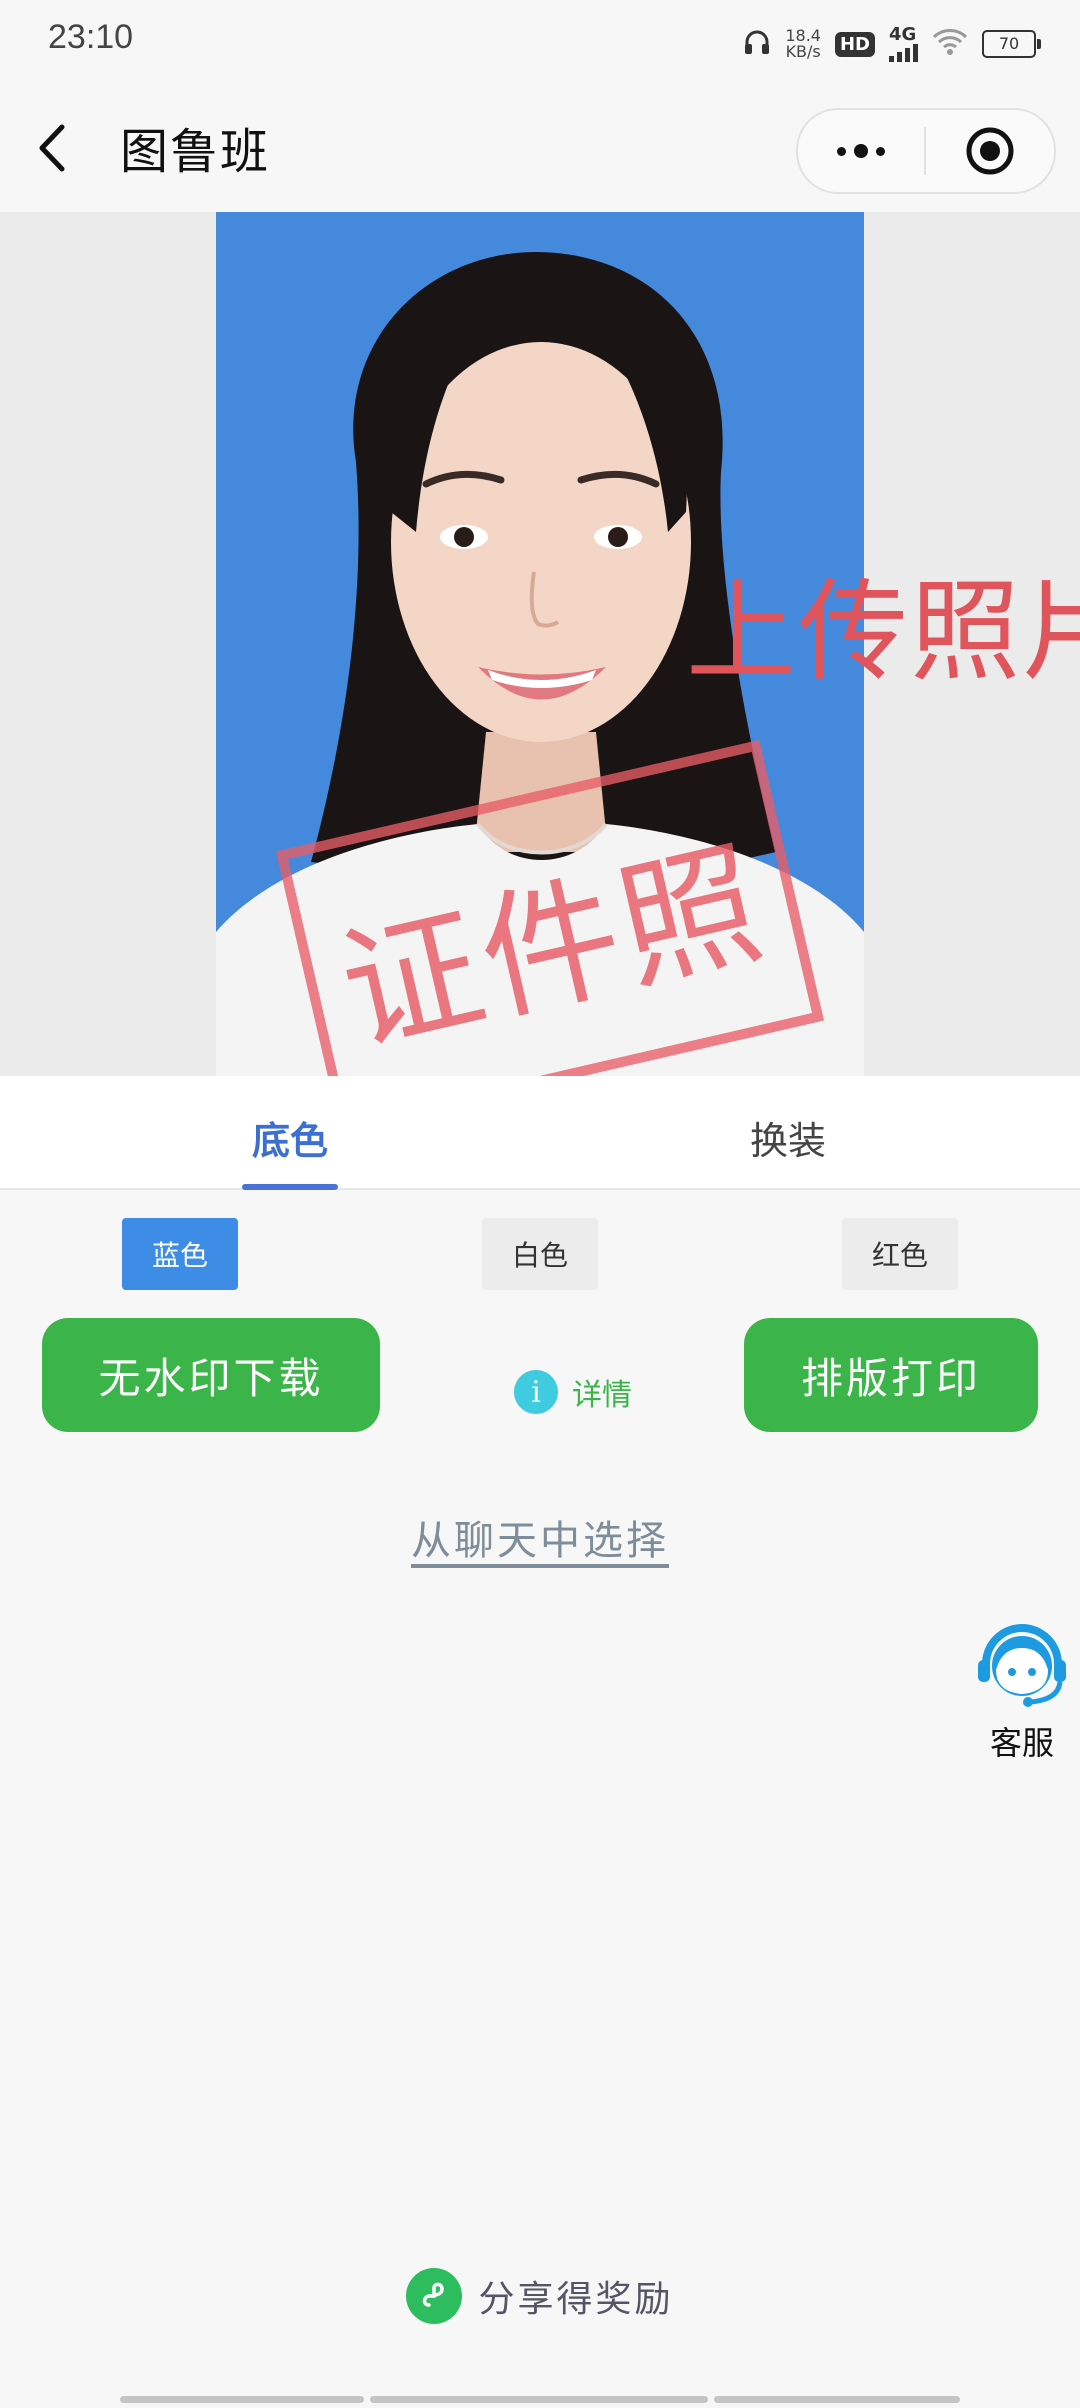 This screenshot has height=2408, width=1080. What do you see at coordinates (803, 51) in the screenshot?
I see `net-speed-unit: KB/s` at bounding box center [803, 51].